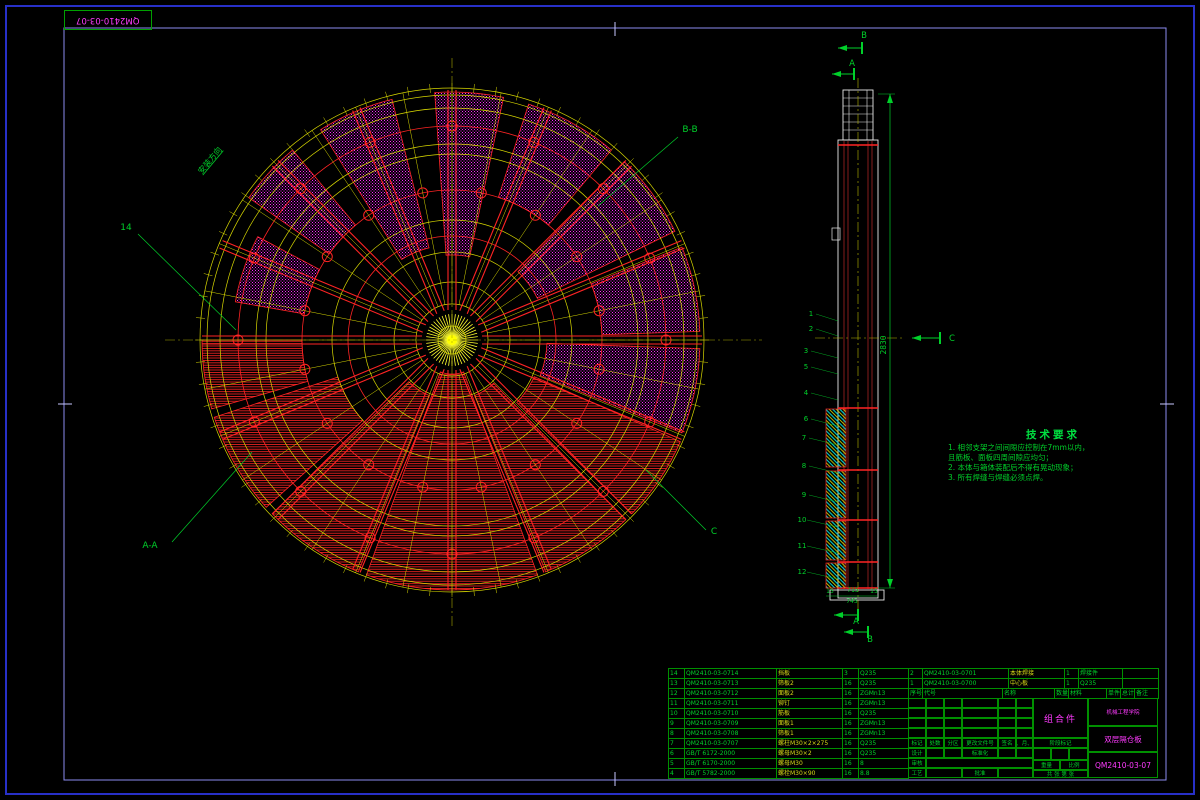  I want to click on table-row: 4 GB/T 5782-2000 螺栓M30×90 16 8.8, so click(788, 773).